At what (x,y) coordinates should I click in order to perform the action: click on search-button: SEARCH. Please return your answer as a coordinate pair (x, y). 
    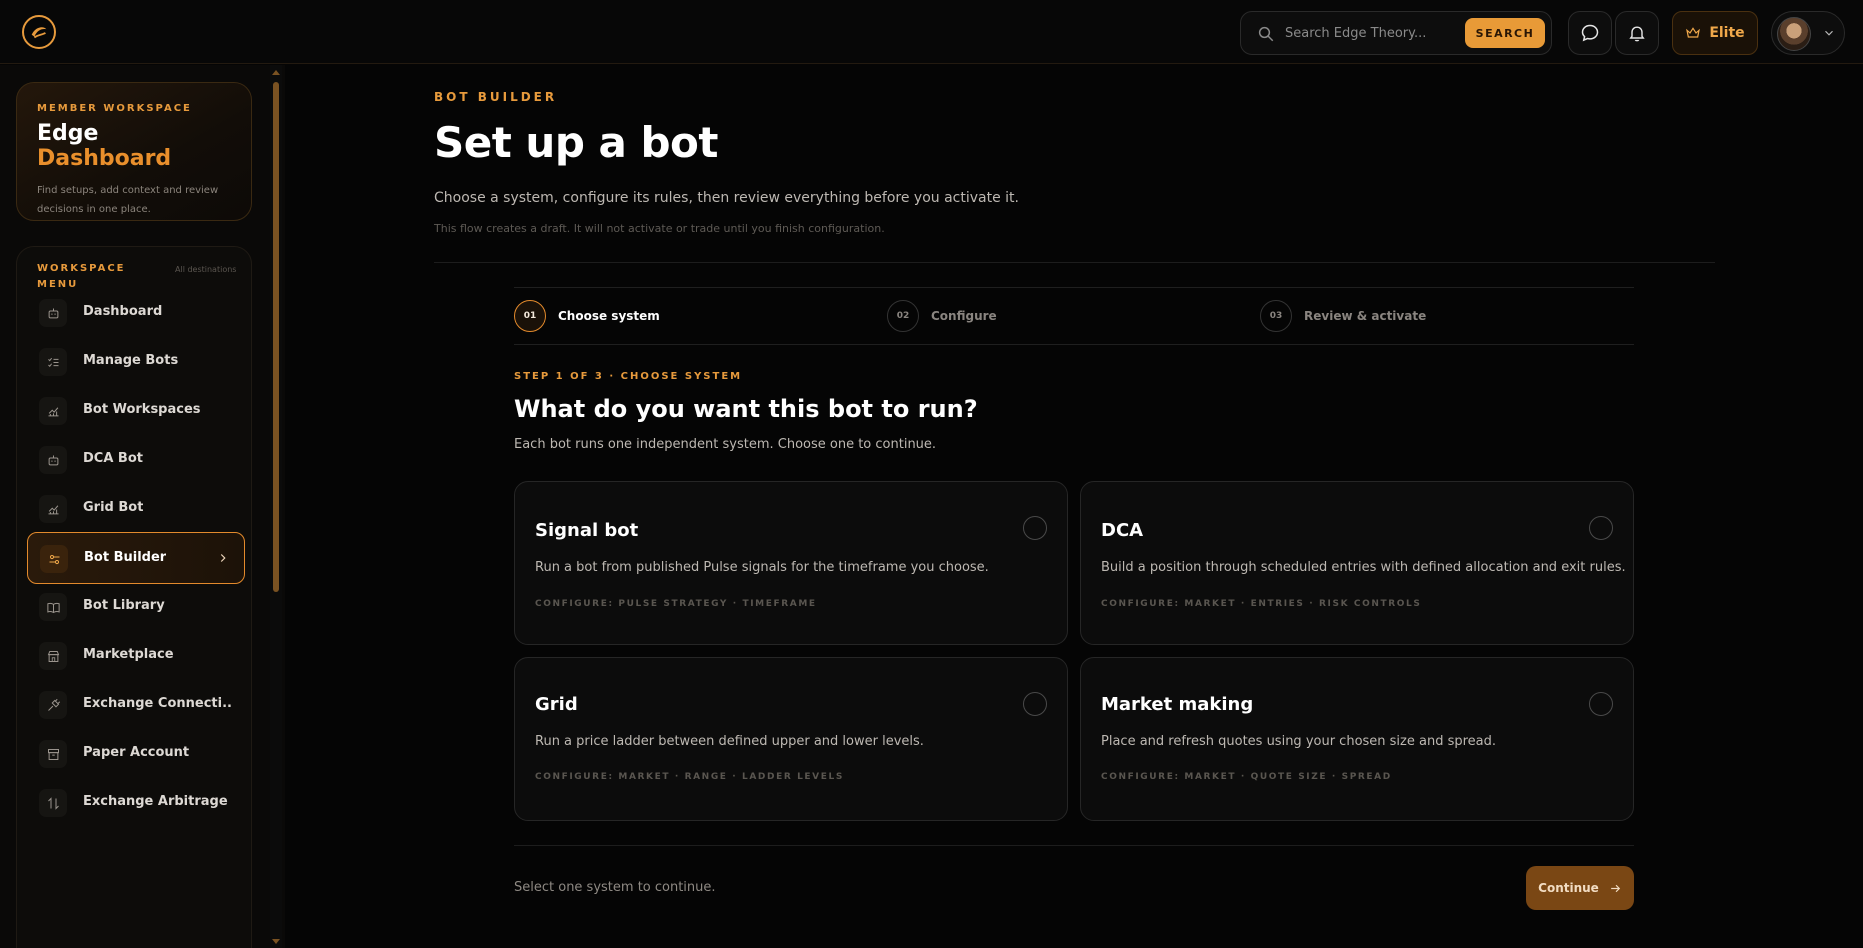
    Looking at the image, I should click on (1505, 33).